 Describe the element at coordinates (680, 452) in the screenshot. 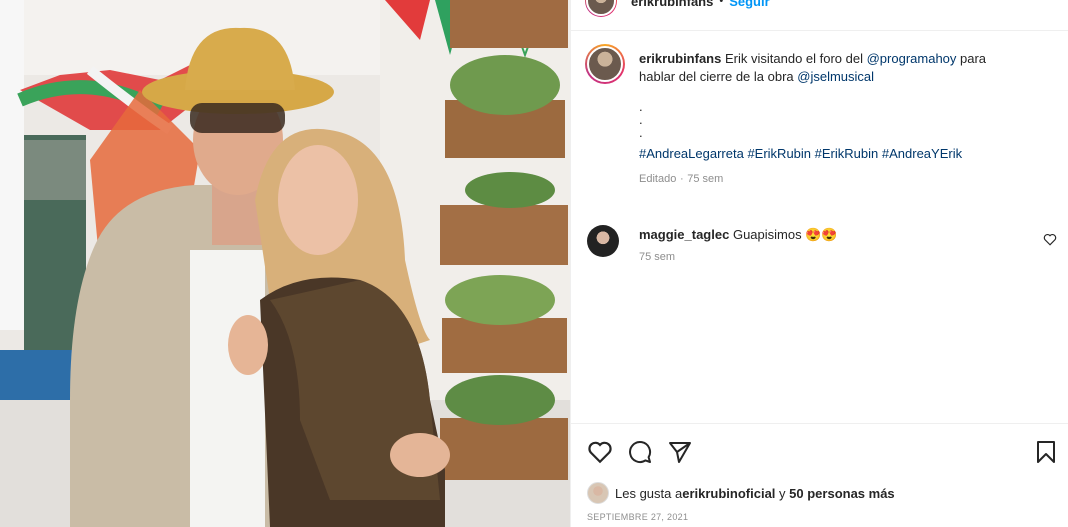

I see `share-icon` at that location.